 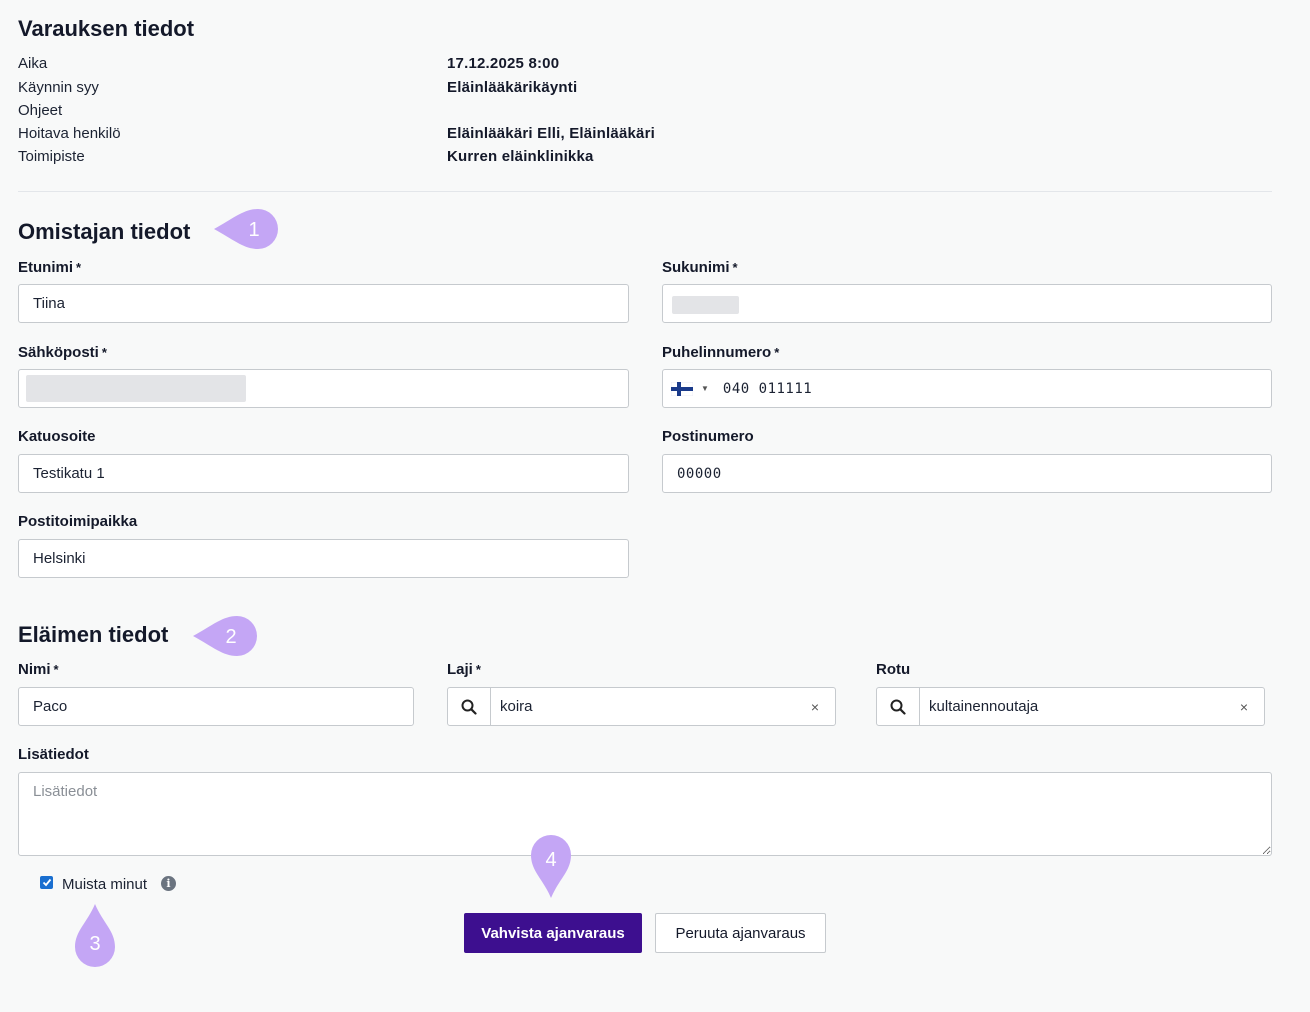 What do you see at coordinates (53, 754) in the screenshot?
I see `notes-label: Lisätiedot` at bounding box center [53, 754].